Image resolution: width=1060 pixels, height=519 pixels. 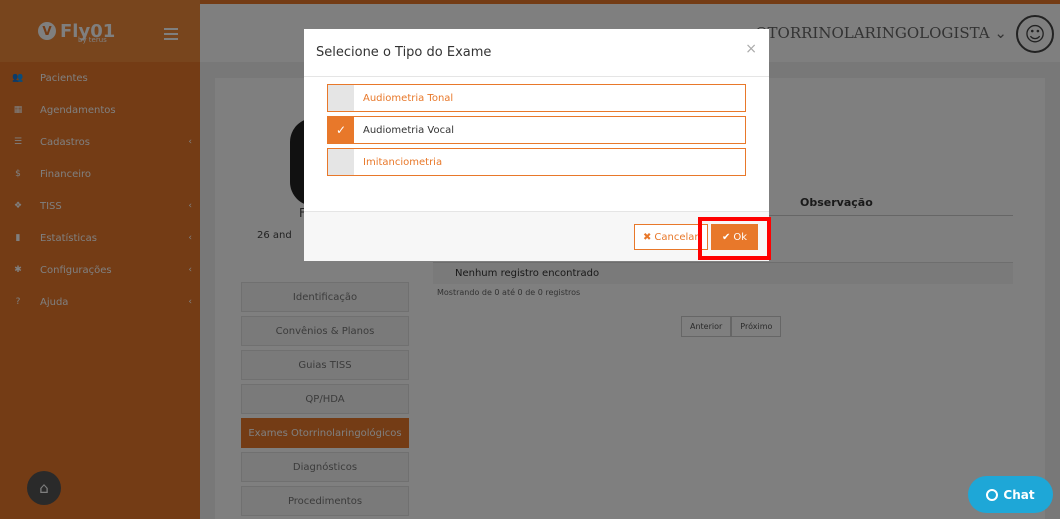 I want to click on chat-button: Chat, so click(x=1010, y=494).